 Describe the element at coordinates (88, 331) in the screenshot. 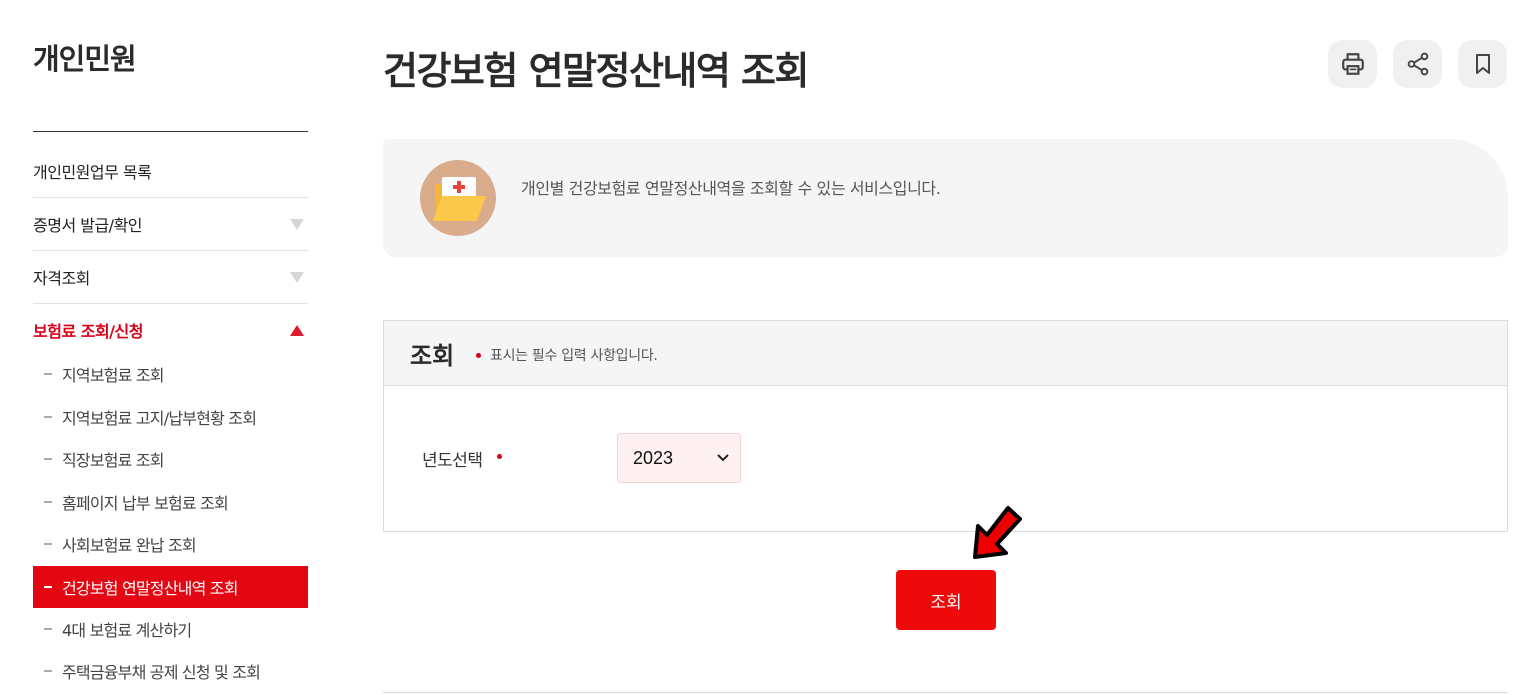

I see `sidebar-item-label: 보험료 조회/신청` at that location.